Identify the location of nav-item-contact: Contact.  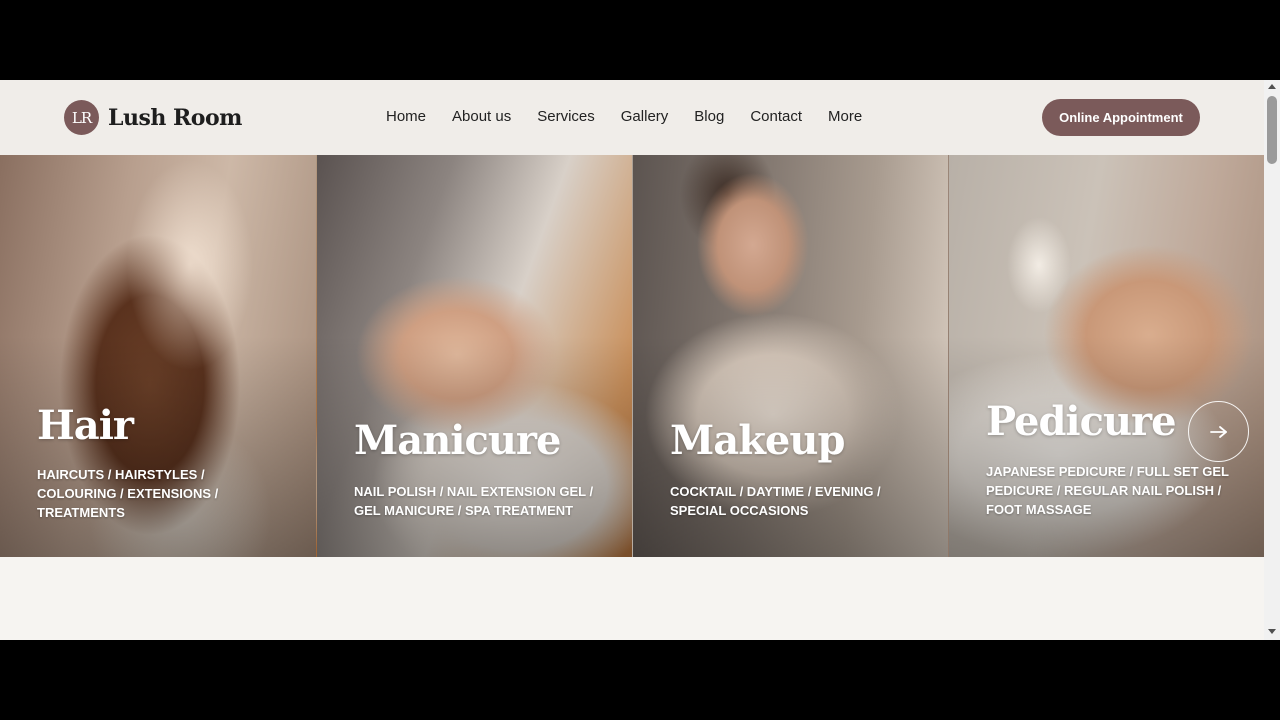
(776, 116).